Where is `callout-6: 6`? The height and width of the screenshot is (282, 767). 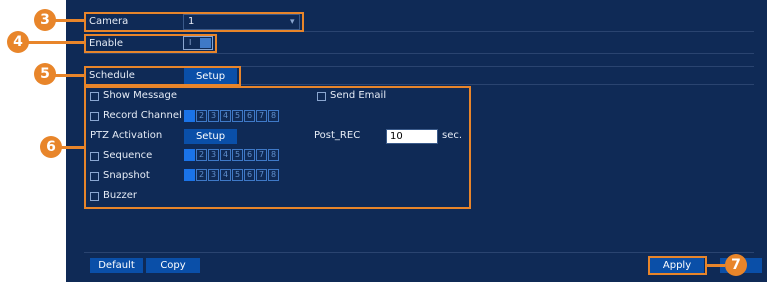
callout-6: 6 is located at coordinates (51, 147).